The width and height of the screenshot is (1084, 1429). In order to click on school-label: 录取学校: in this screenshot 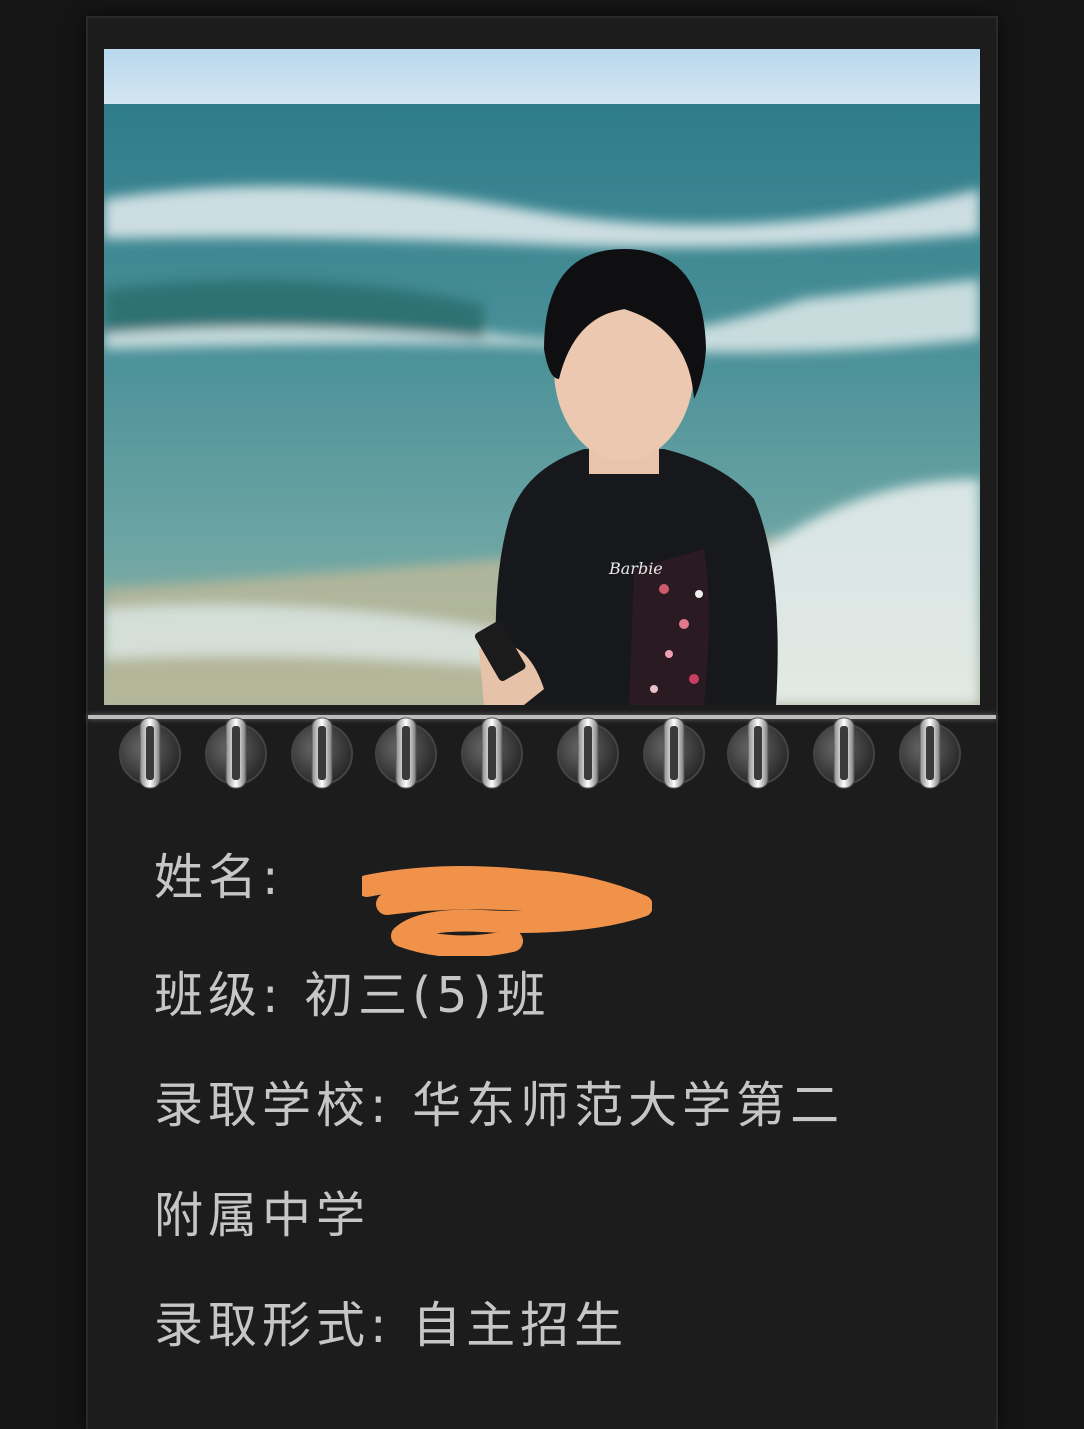, I will do `click(273, 1105)`.